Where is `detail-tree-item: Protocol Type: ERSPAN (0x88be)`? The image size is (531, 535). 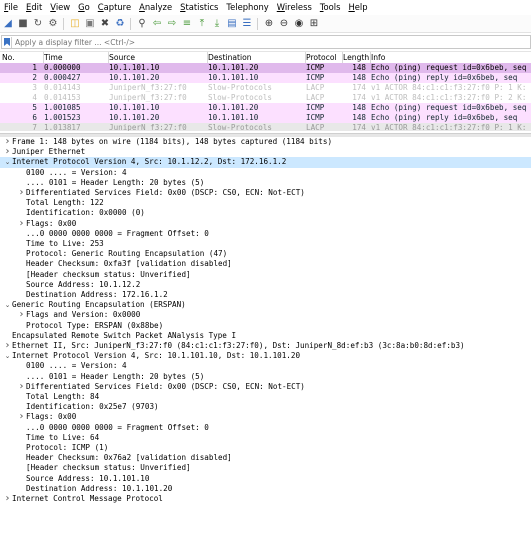 detail-tree-item: Protocol Type: ERSPAN (0x88be) is located at coordinates (265, 326).